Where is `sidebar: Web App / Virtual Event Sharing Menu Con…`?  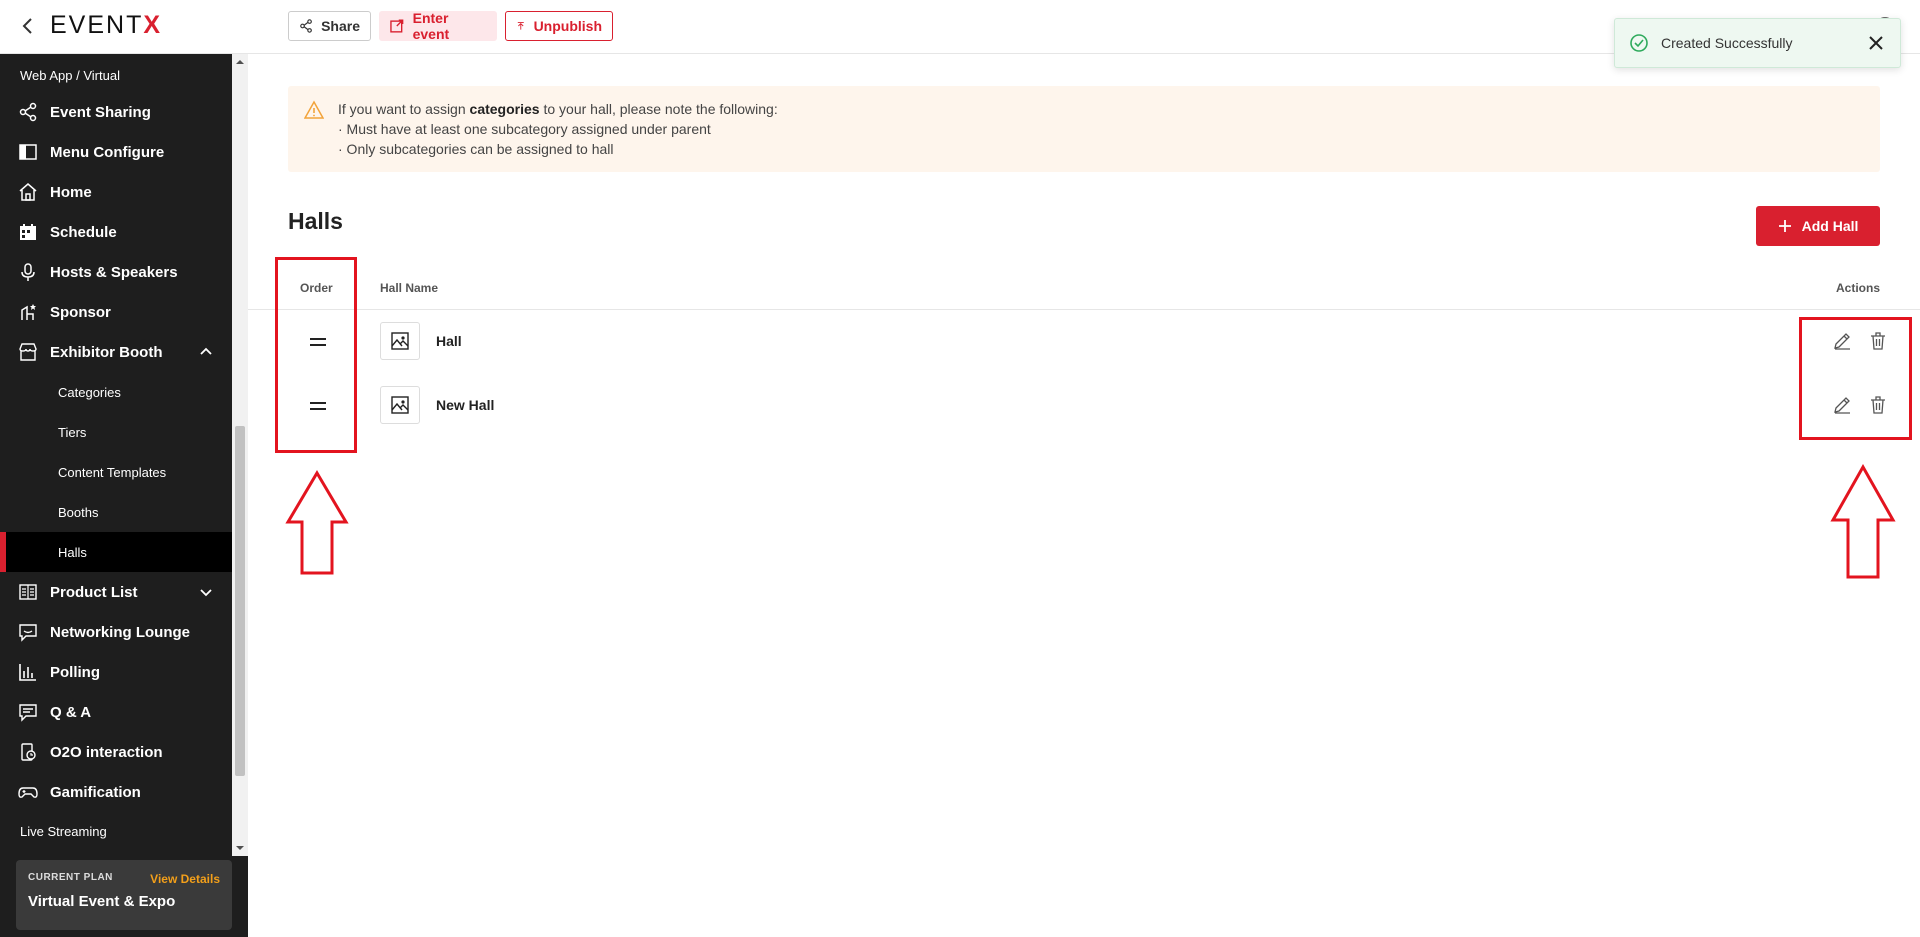
sidebar: Web App / Virtual Event Sharing Menu Con… is located at coordinates (124, 495).